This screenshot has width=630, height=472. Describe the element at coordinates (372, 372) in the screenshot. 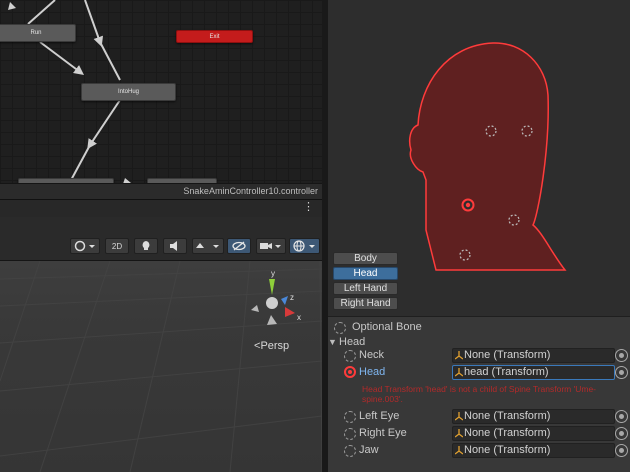

I see `bone-label: Head` at that location.